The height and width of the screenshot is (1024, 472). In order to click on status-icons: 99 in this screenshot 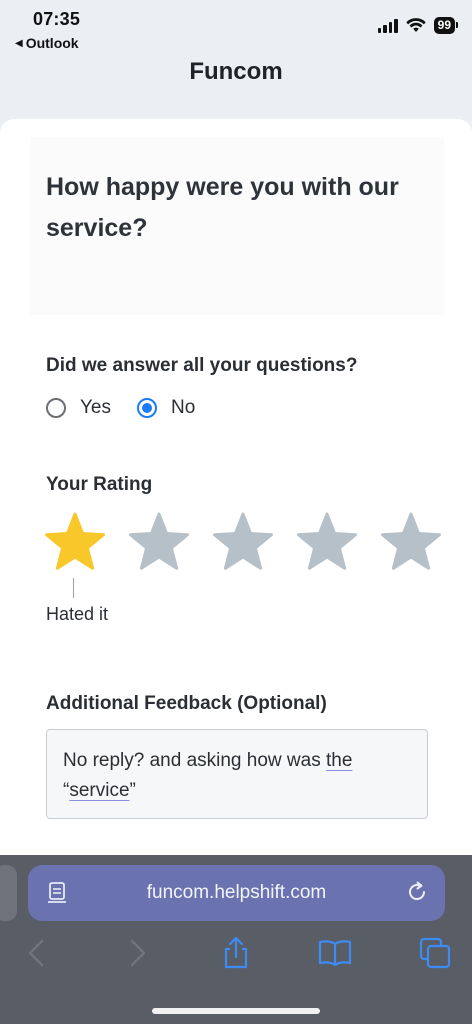, I will do `click(418, 25)`.